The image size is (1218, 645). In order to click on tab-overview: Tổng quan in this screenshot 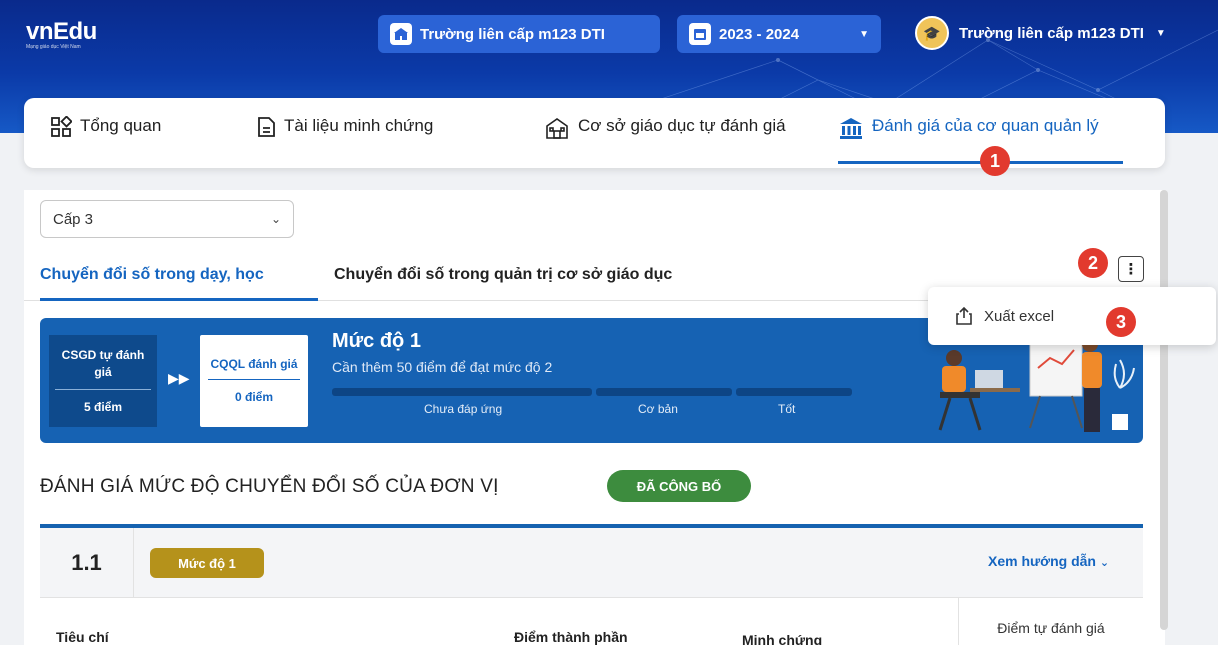, I will do `click(105, 140)`.